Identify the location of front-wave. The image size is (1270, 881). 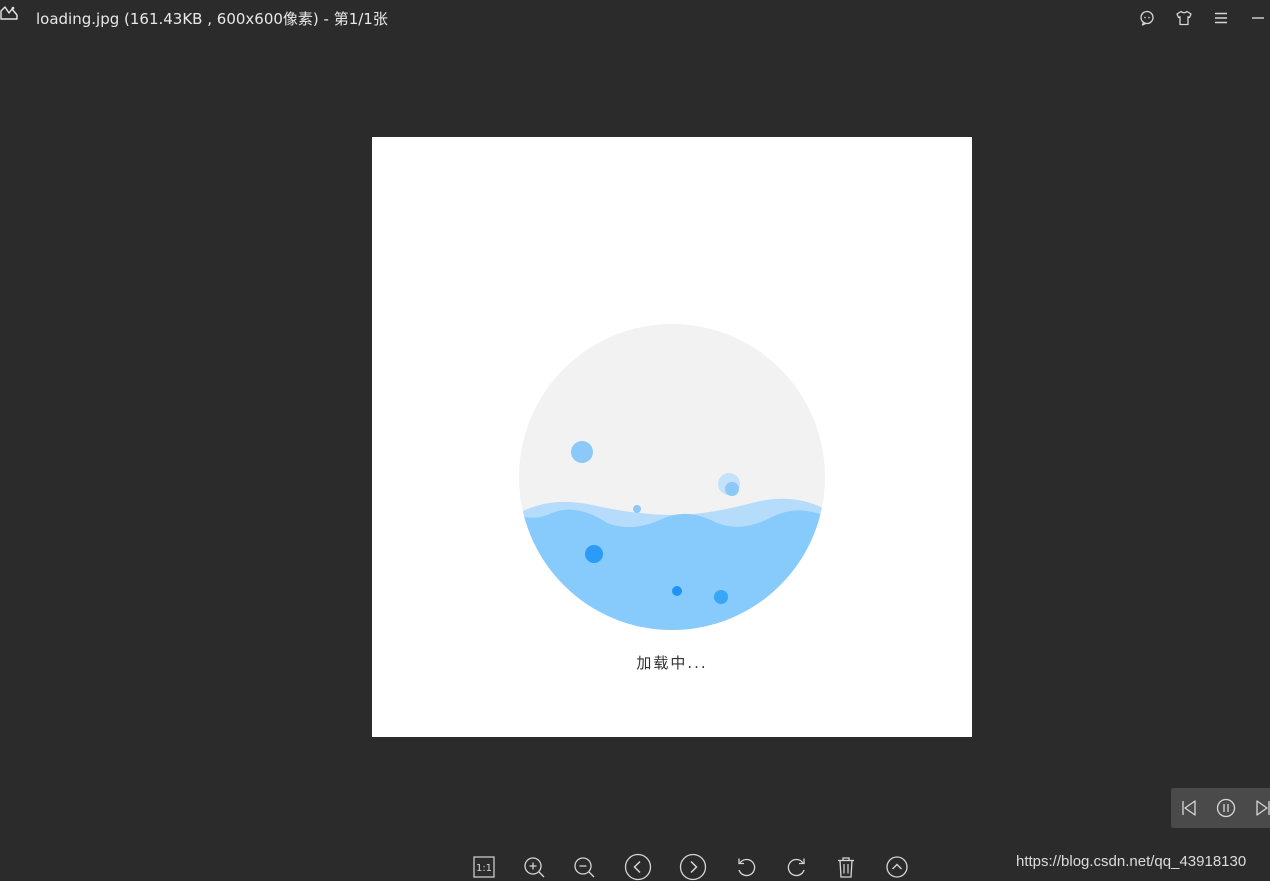
(672, 569).